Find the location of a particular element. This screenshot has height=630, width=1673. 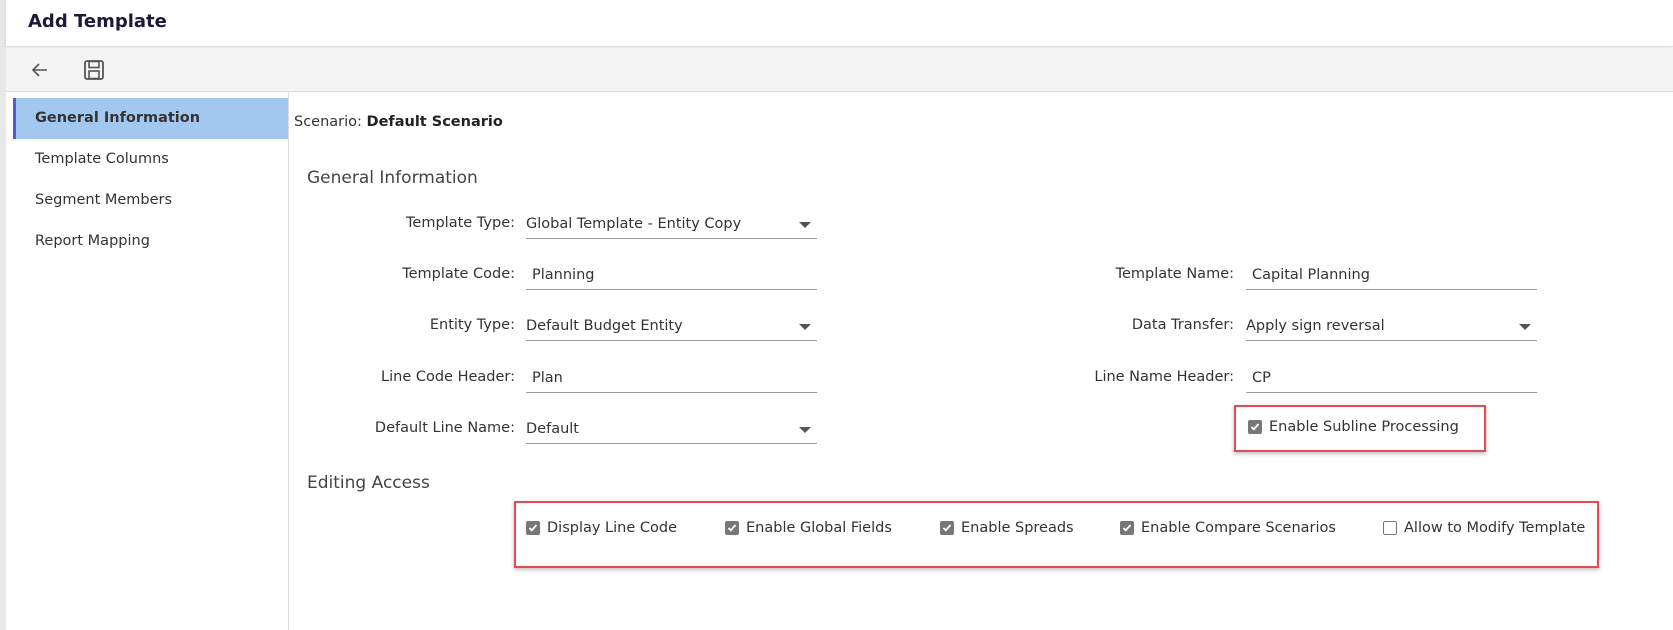

checkbox-label: Enable Global Fields is located at coordinates (819, 528).